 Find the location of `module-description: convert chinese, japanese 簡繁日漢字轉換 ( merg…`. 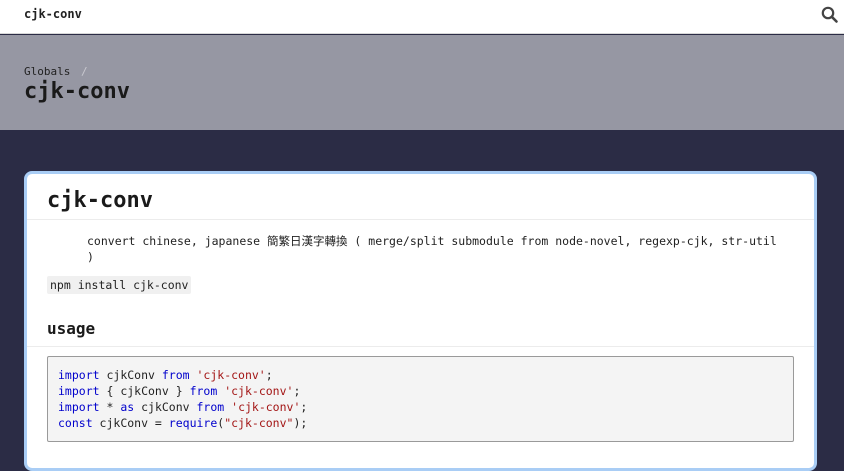

module-description: convert chinese, japanese 簡繁日漢字轉換 ( merg… is located at coordinates (432, 249).